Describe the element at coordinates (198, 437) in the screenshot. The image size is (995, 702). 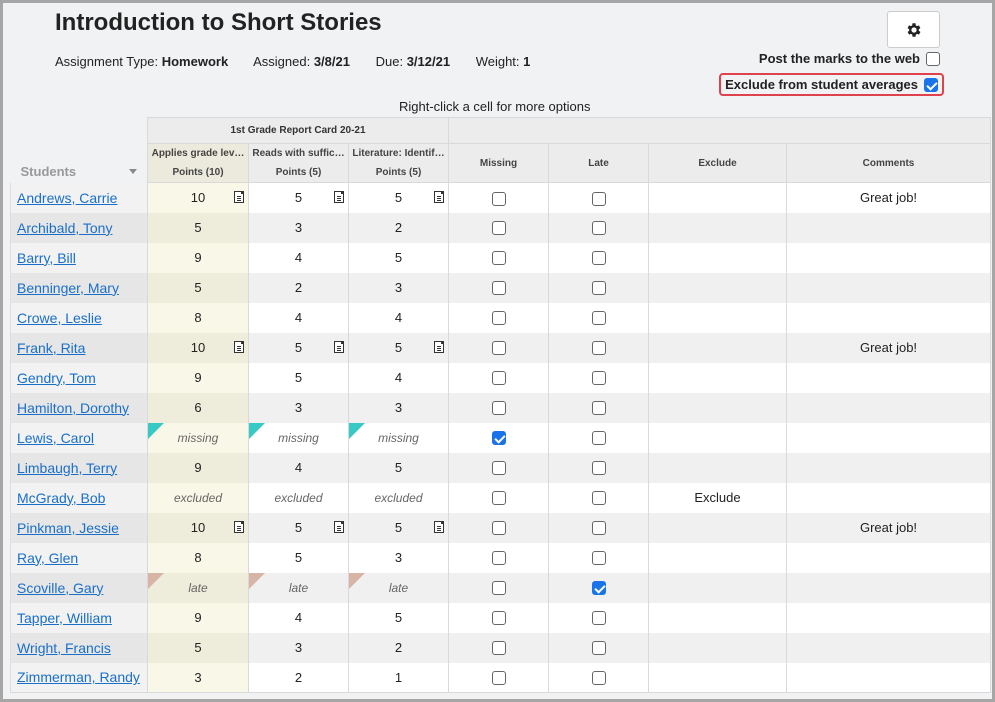
I see `score-cell: missing` at that location.